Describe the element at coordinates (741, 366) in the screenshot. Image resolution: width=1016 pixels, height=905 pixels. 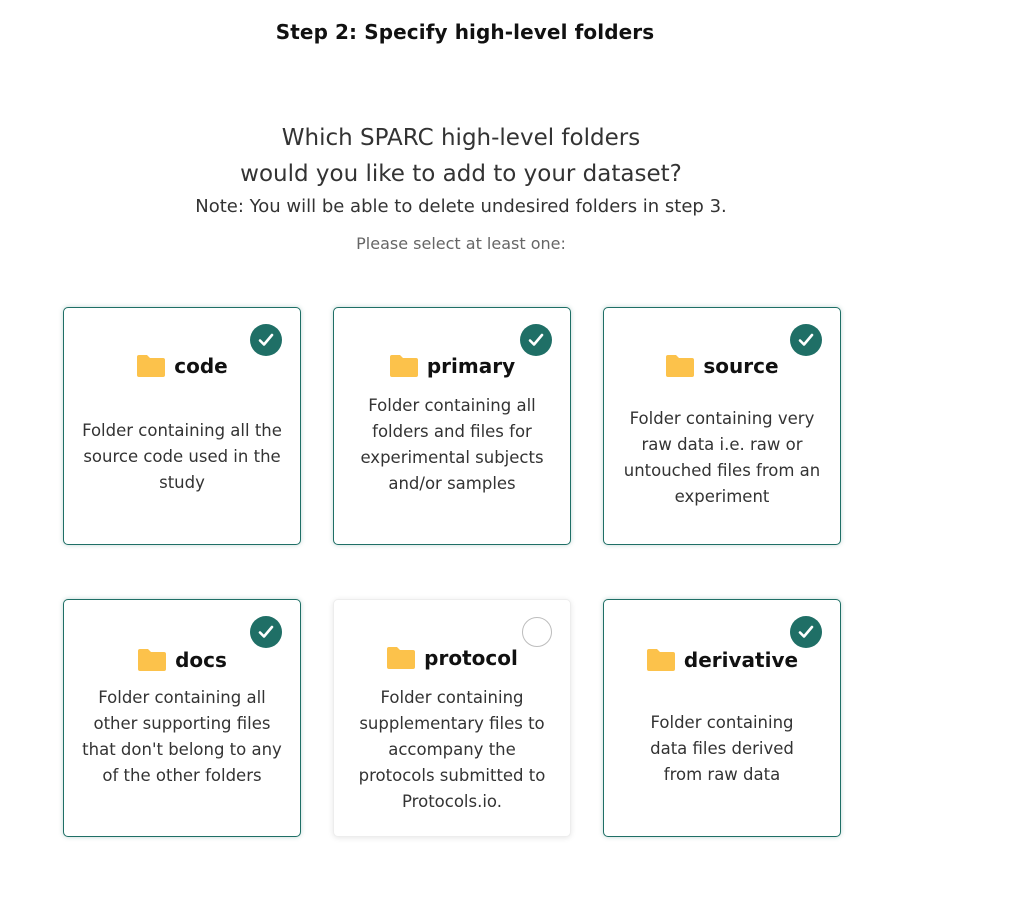
I see `folder-name: source` at that location.